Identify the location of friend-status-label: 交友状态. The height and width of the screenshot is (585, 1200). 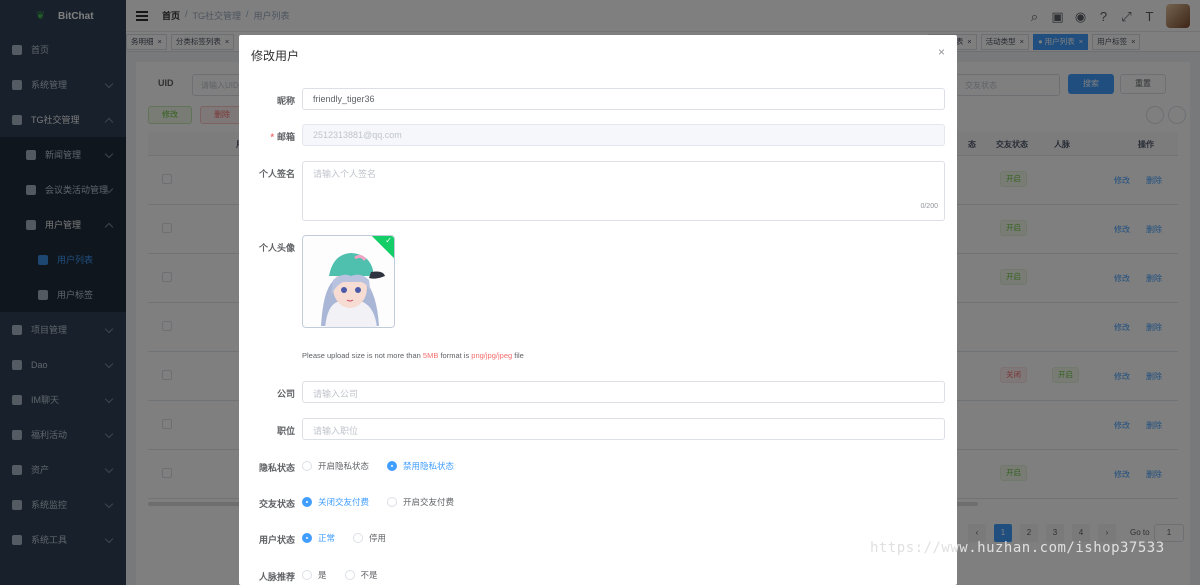
(276, 504).